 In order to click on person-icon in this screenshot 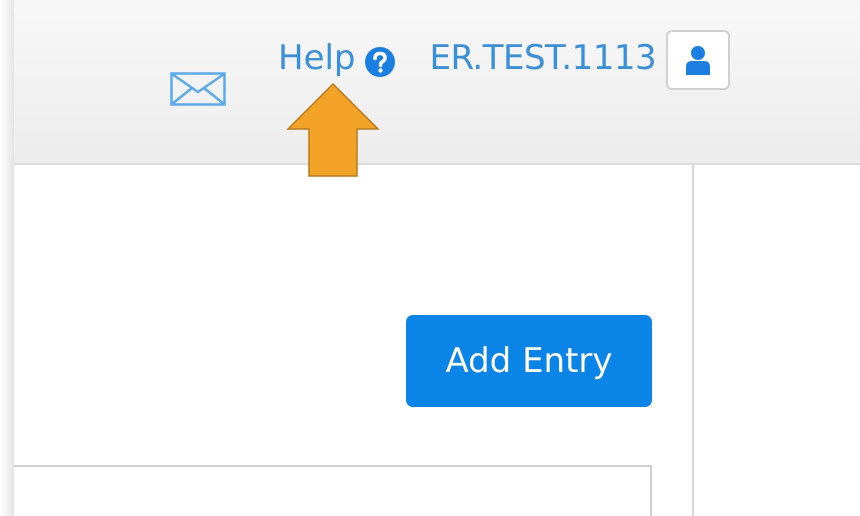, I will do `click(698, 60)`.